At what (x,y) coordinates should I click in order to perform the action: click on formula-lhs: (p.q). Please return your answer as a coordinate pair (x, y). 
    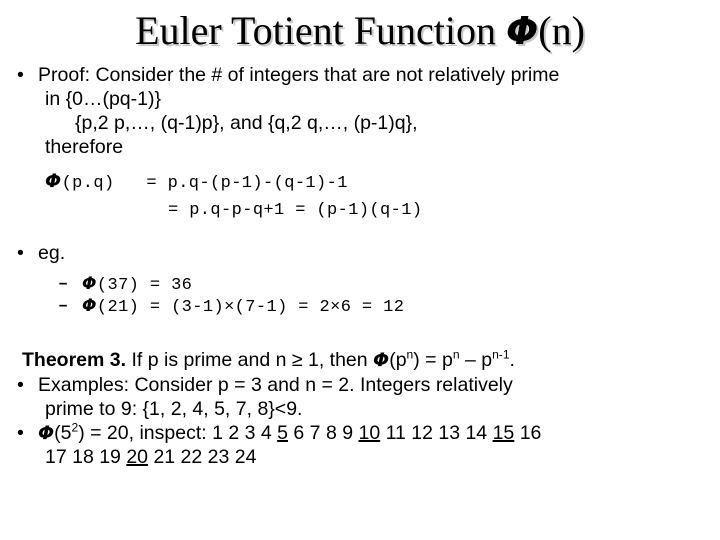
    Looking at the image, I should click on (88, 183).